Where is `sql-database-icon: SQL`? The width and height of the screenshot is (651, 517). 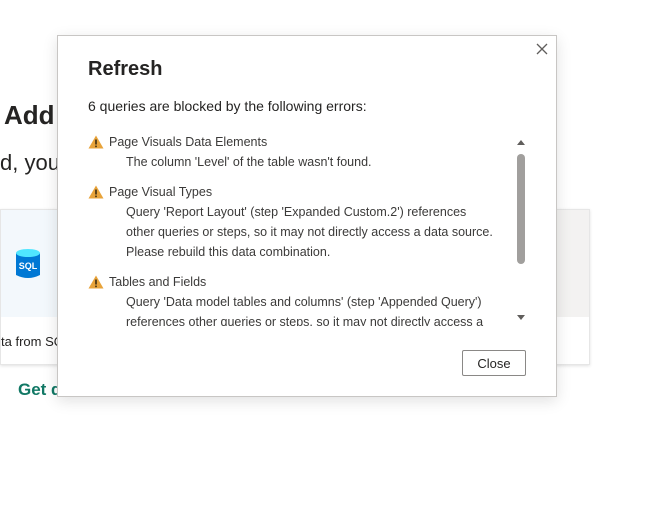
sql-database-icon: SQL is located at coordinates (28, 263).